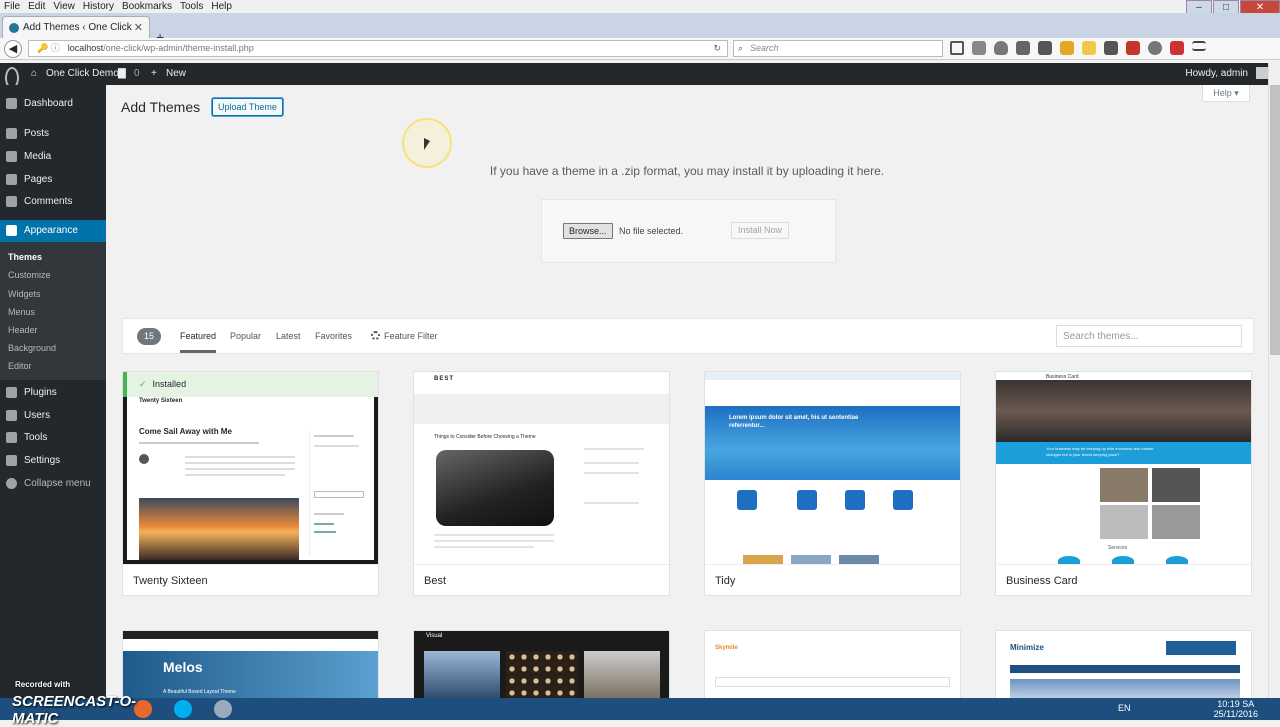 The height and width of the screenshot is (727, 1280). What do you see at coordinates (34, 74) in the screenshot?
I see `home-icon: ⌂` at bounding box center [34, 74].